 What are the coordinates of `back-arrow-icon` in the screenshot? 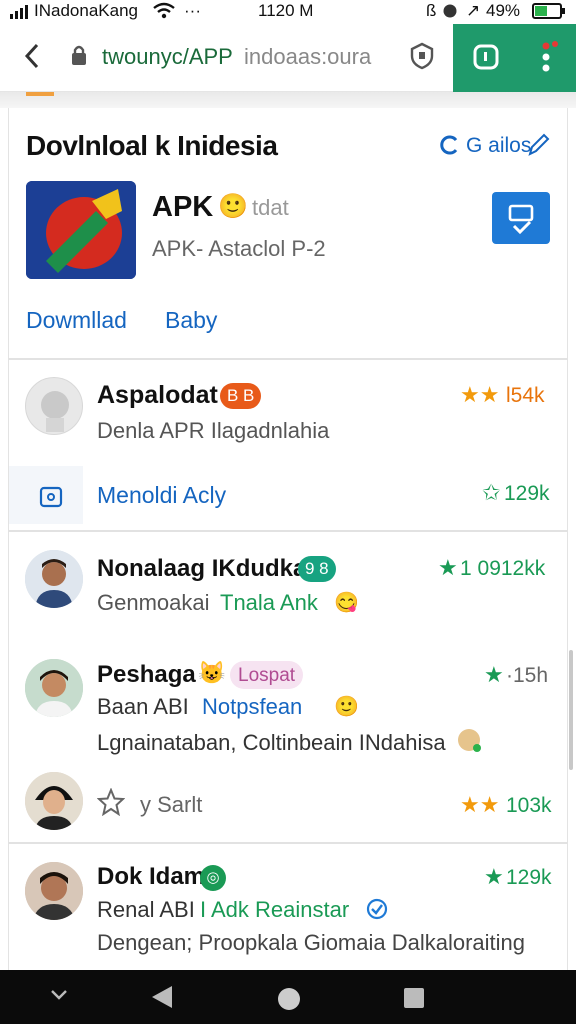 It's located at (32, 58).